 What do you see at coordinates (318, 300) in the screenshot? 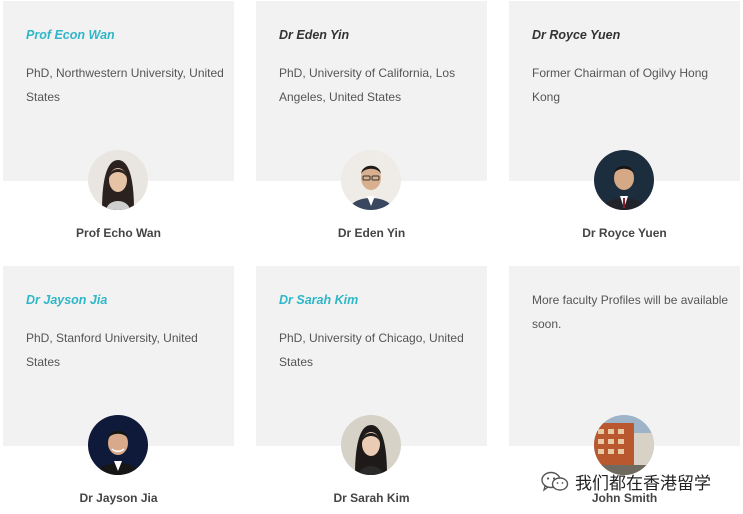
I see `faculty-role-title: Dr Sarah Kim` at bounding box center [318, 300].